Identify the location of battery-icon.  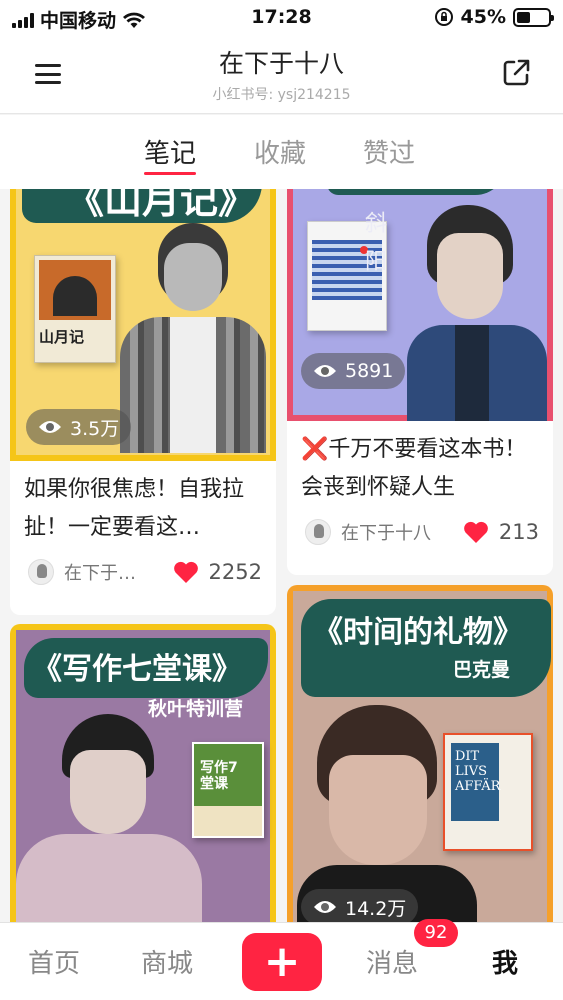
(533, 17).